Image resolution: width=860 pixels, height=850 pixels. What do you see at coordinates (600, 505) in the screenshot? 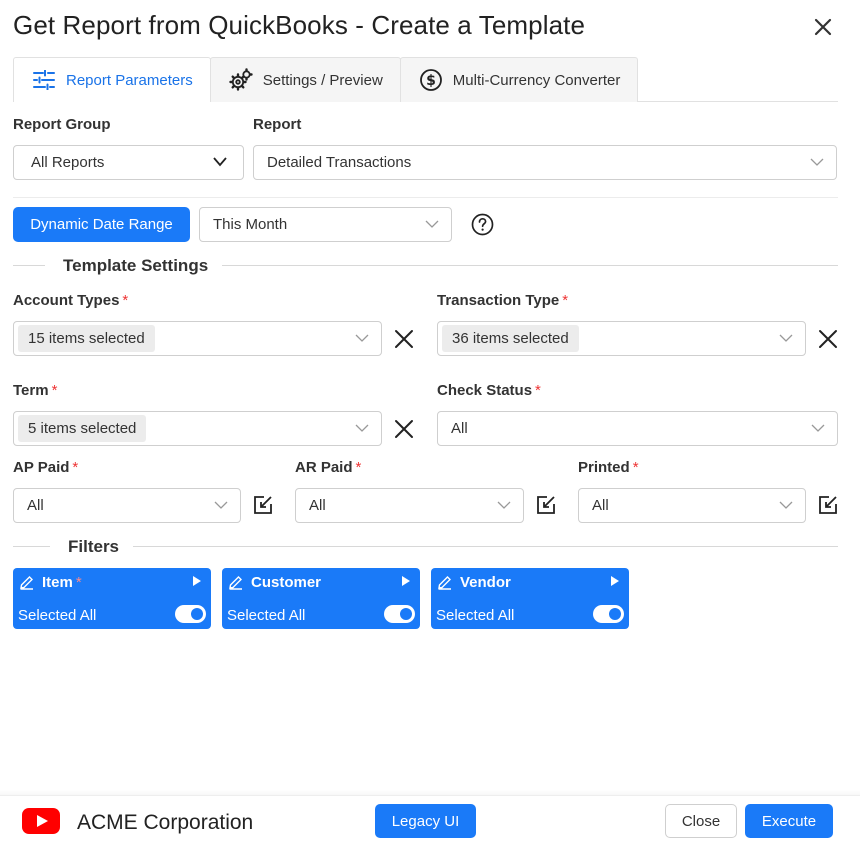
I see `printed-value: All` at bounding box center [600, 505].